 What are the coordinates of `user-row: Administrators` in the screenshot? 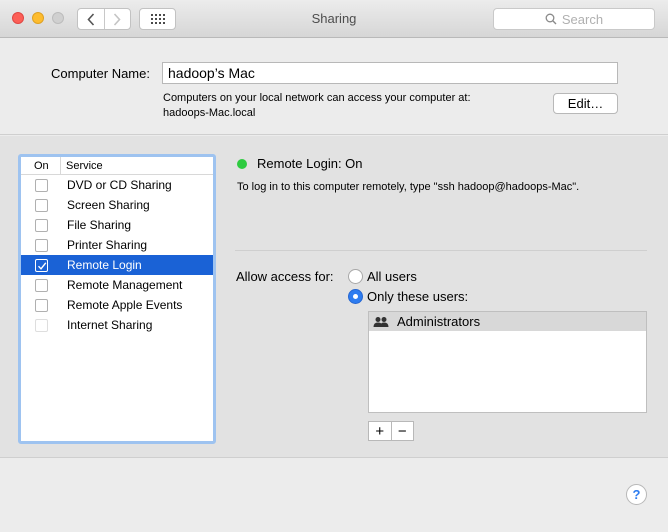 It's located at (507, 321).